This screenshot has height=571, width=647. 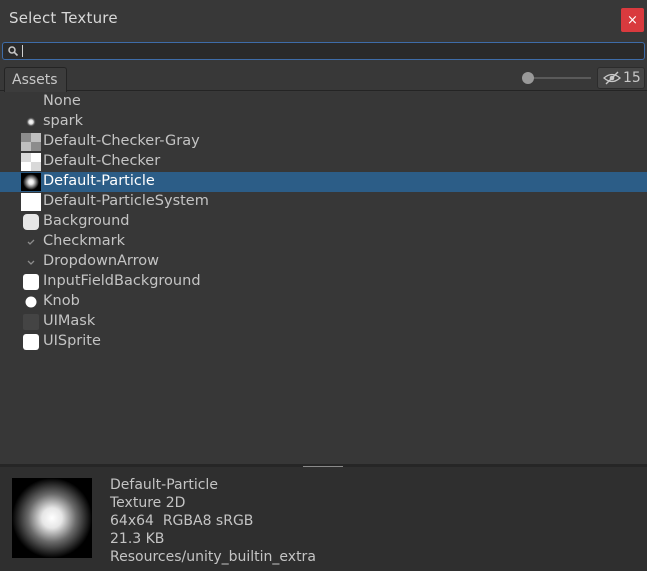 What do you see at coordinates (323, 122) in the screenshot?
I see `list-item: spark` at bounding box center [323, 122].